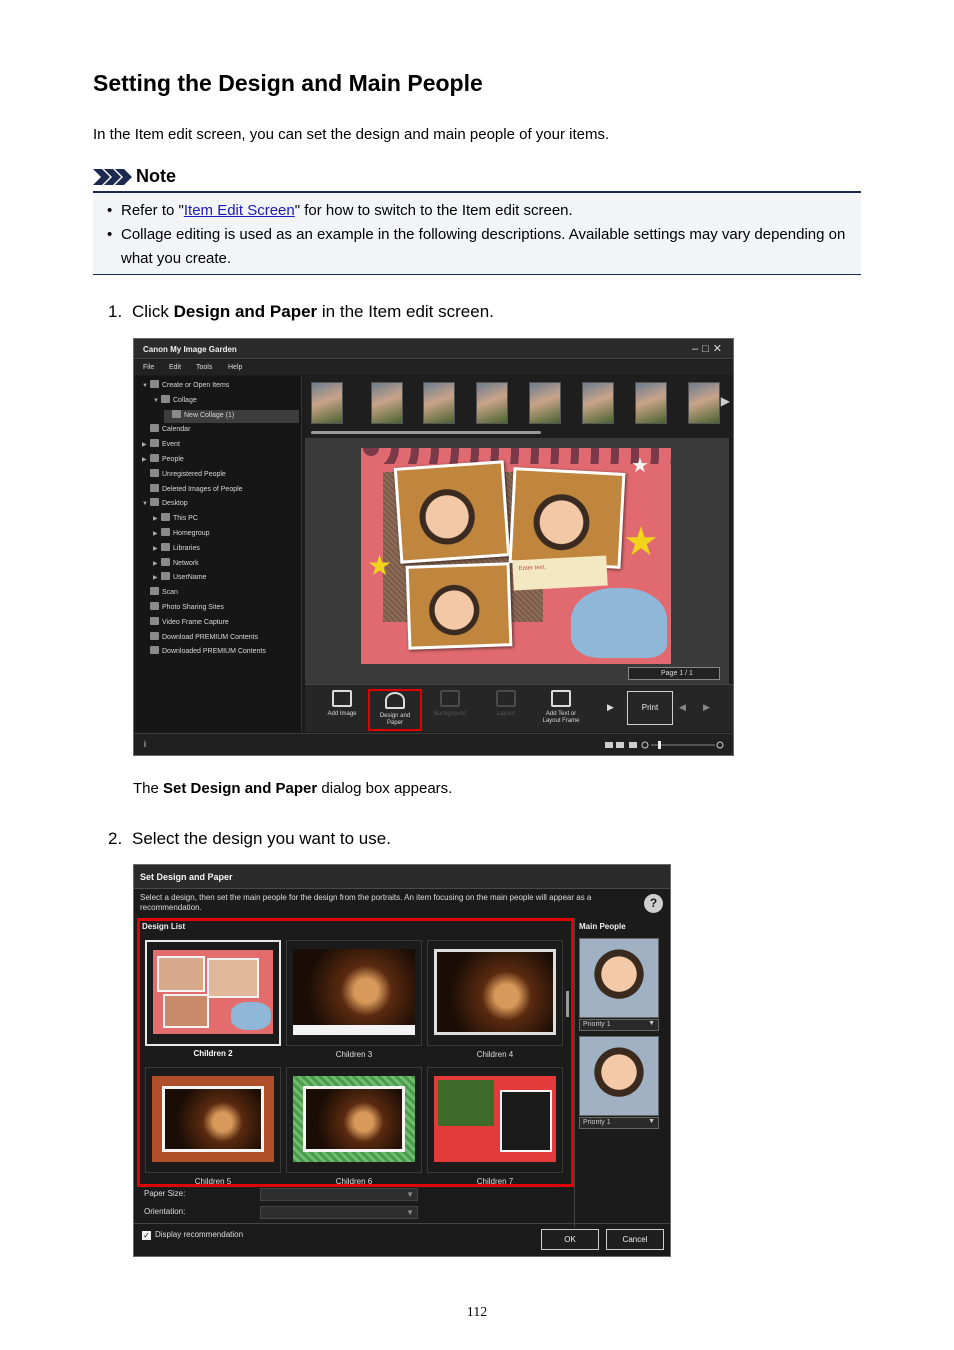  What do you see at coordinates (153, 311) in the screenshot?
I see `step-1-pre: Click` at bounding box center [153, 311].